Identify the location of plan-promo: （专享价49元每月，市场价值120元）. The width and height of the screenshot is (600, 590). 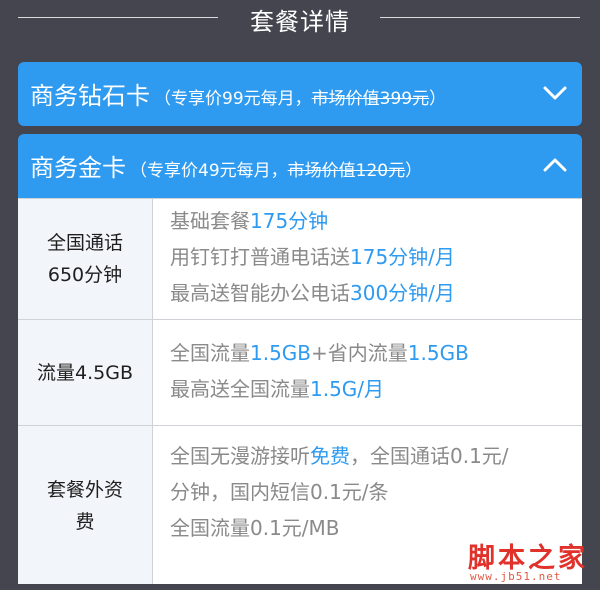
(276, 171).